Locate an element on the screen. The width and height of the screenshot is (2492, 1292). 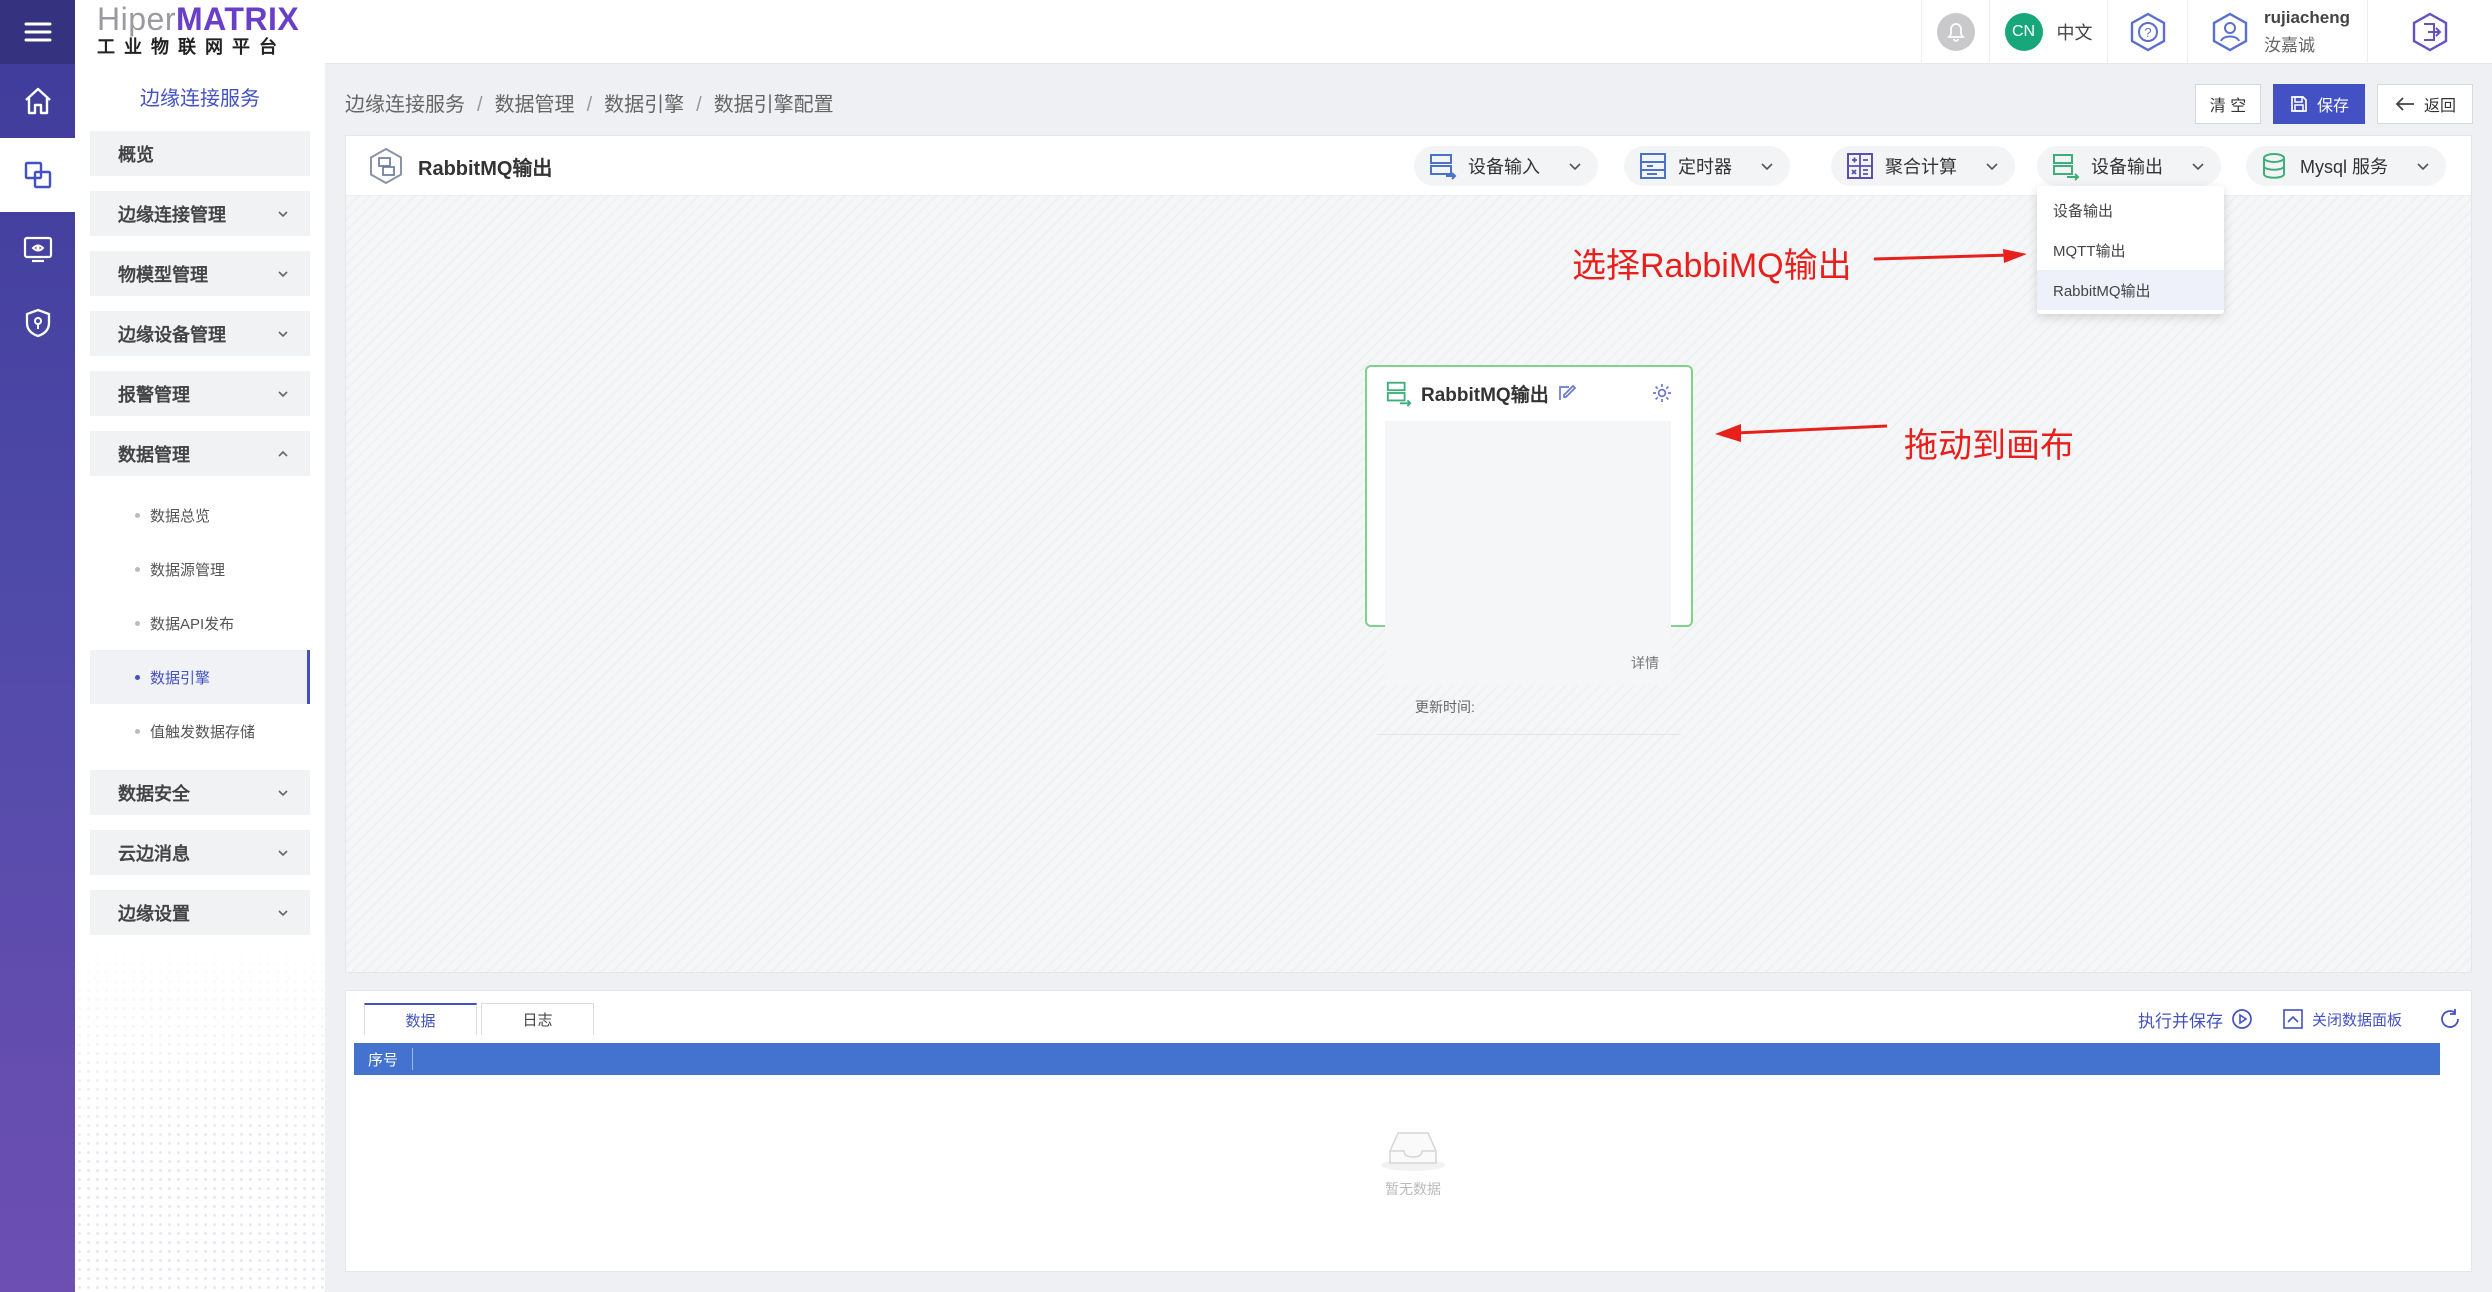
sidebar-item-model-mgmt: 物模型管理 is located at coordinates (200, 273).